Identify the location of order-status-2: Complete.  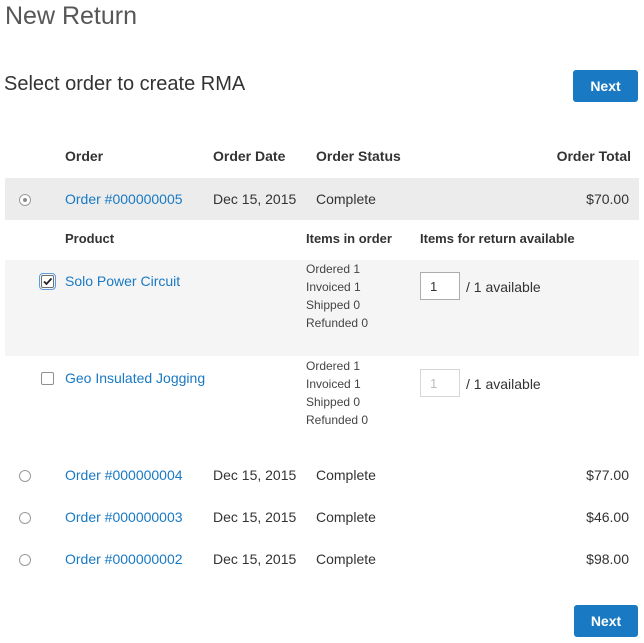
(346, 475).